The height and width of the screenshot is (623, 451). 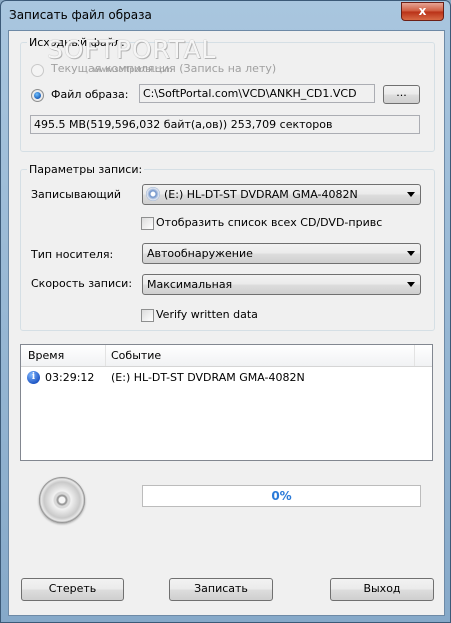 I want to click on media-type-label: Тип носителя:, so click(x=72, y=254).